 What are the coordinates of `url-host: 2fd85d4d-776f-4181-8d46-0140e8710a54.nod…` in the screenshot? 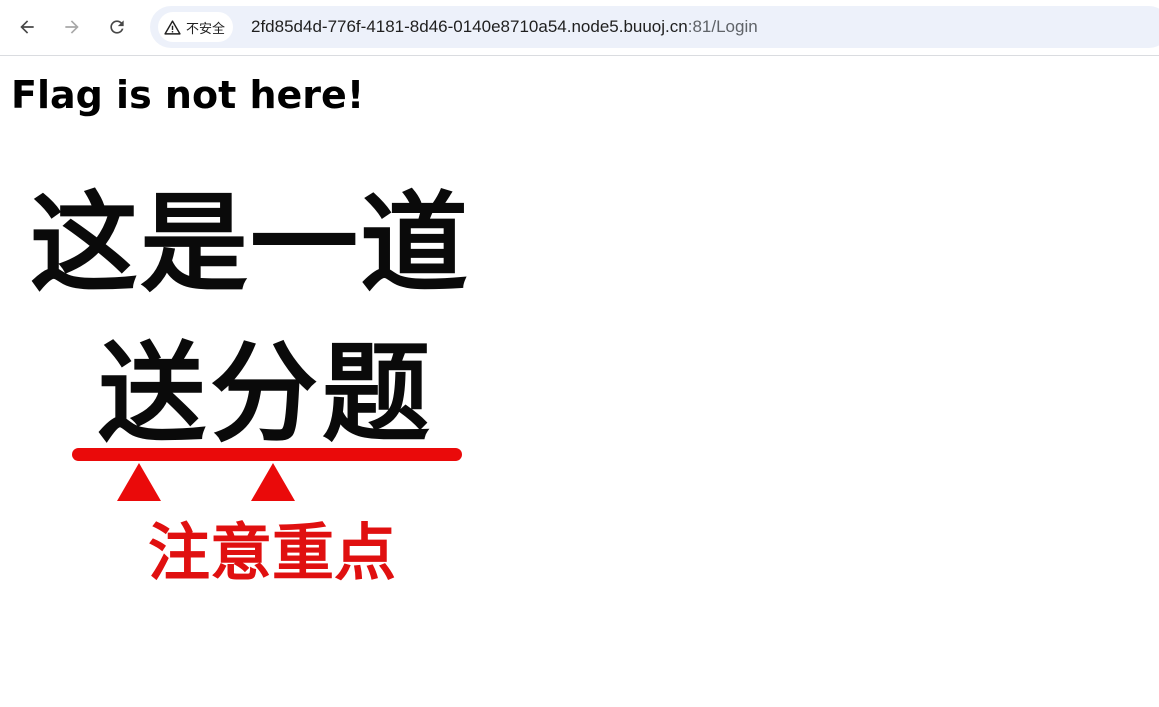 It's located at (469, 26).